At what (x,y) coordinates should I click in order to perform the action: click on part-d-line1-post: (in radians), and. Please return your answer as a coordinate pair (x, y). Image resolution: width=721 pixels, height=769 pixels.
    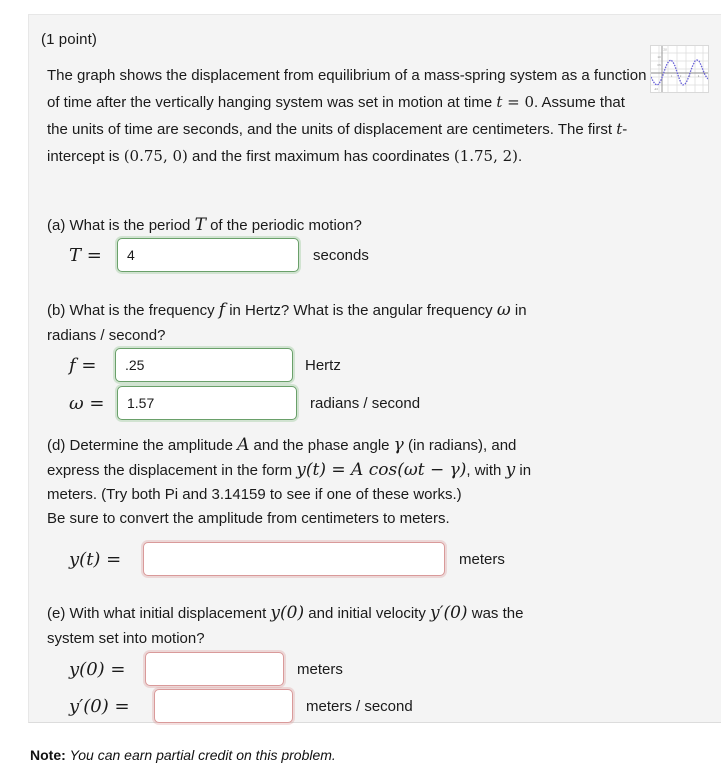
    Looking at the image, I should click on (460, 445).